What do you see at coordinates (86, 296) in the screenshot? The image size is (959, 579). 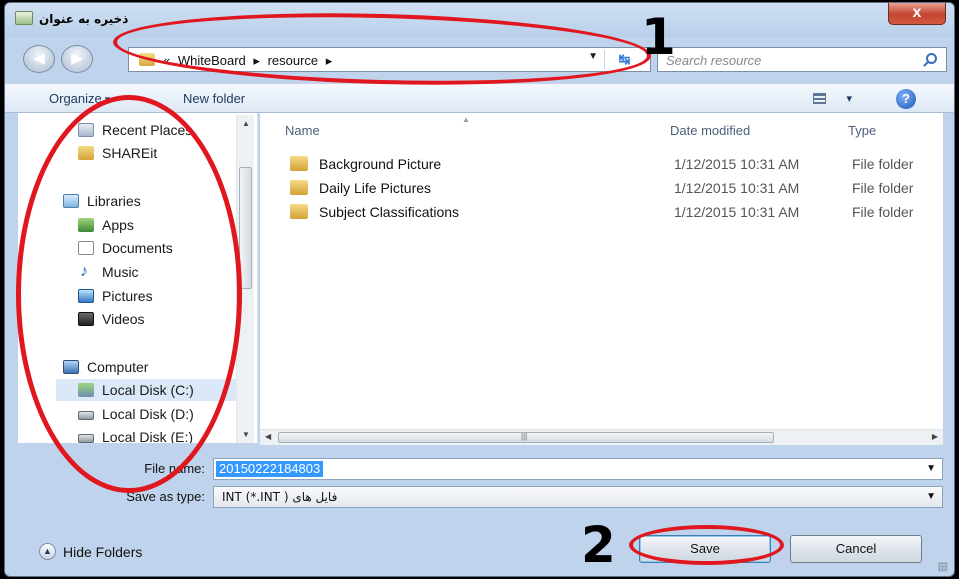 I see `pictures-icon` at bounding box center [86, 296].